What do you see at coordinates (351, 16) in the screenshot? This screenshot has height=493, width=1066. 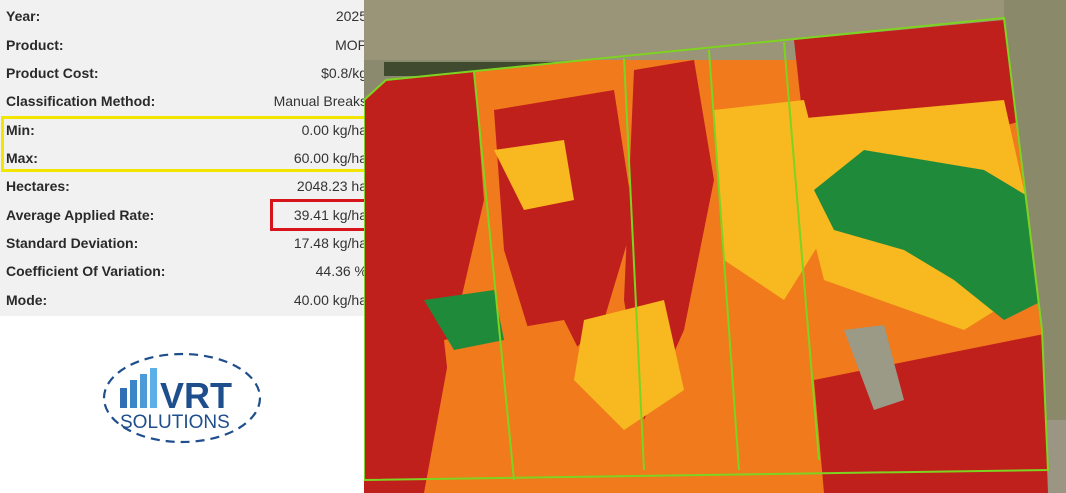 I see `year-value: 2025` at bounding box center [351, 16].